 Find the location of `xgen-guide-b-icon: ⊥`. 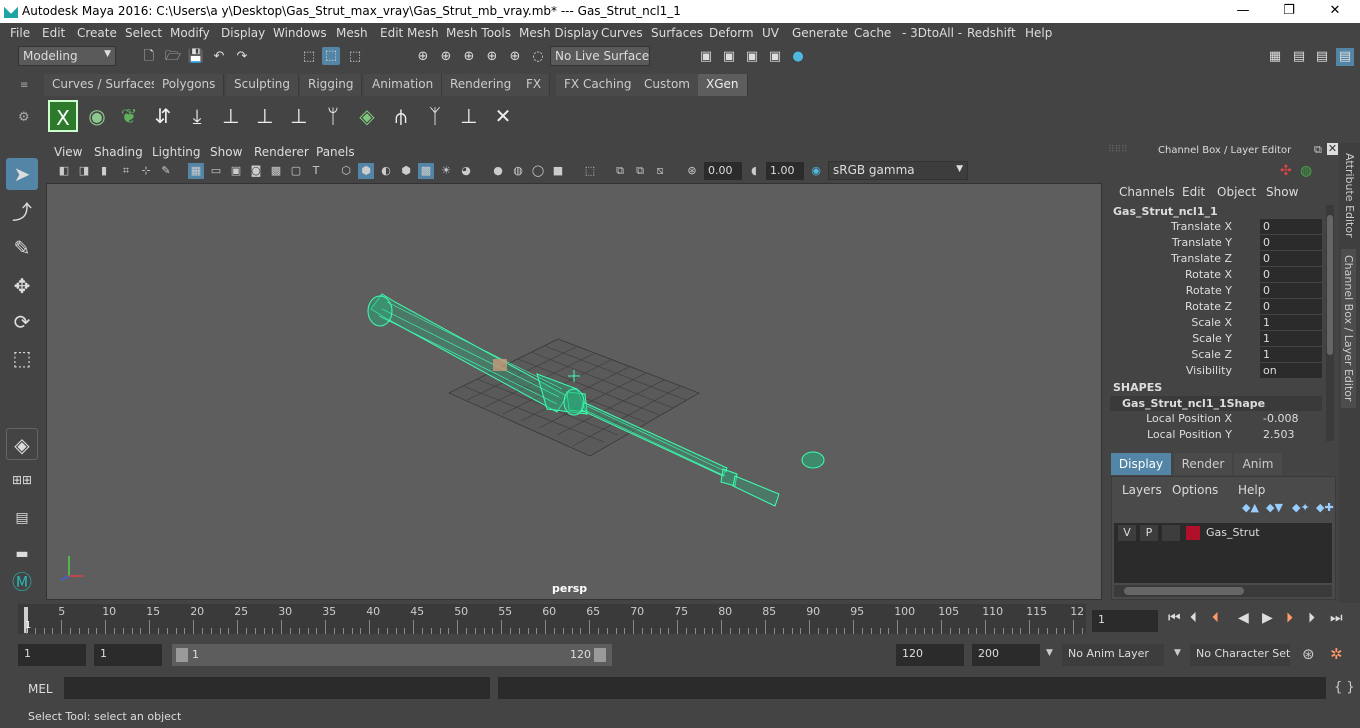

xgen-guide-b-icon: ⊥ is located at coordinates (265, 116).